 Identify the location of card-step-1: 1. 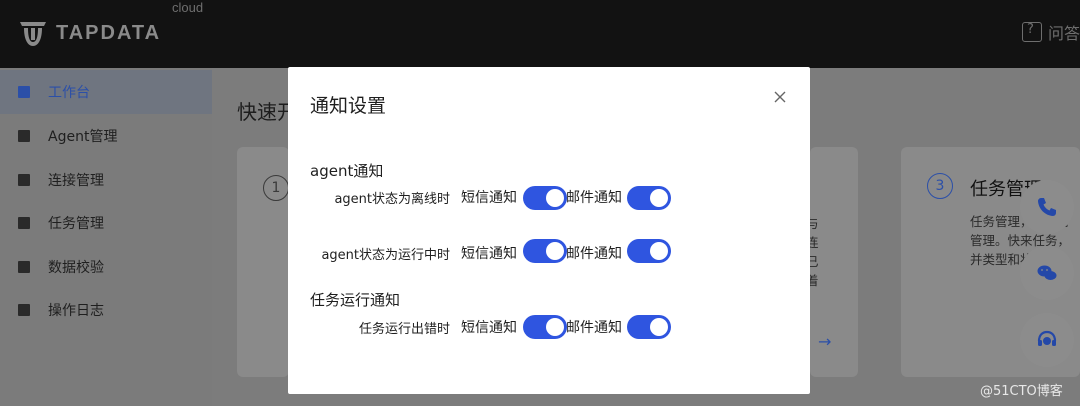
(263, 262).